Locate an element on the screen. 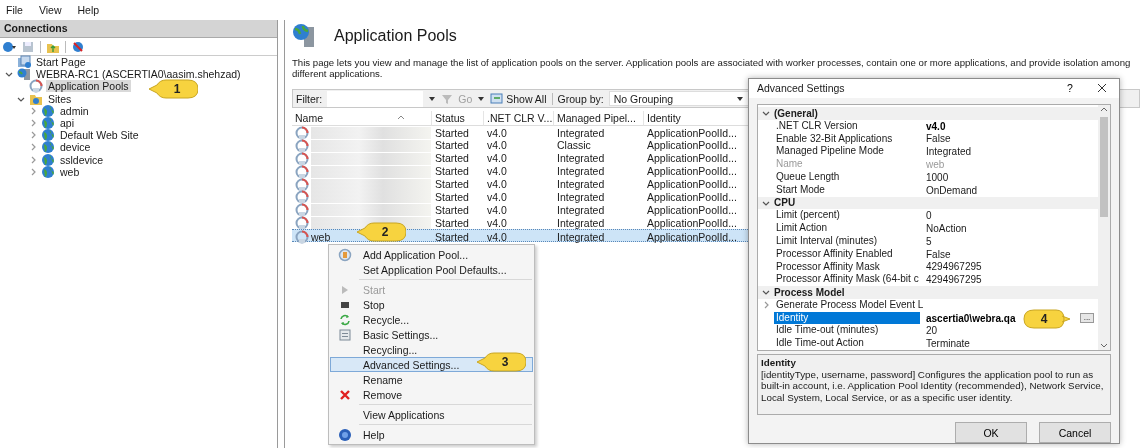 This screenshot has height=448, width=1144. page-description: This page lets you view and manage the list of application pools on the server. Application pools are associated with worker processes, contain one or more applications, and provide isolation among different applications. is located at coordinates (712, 68).